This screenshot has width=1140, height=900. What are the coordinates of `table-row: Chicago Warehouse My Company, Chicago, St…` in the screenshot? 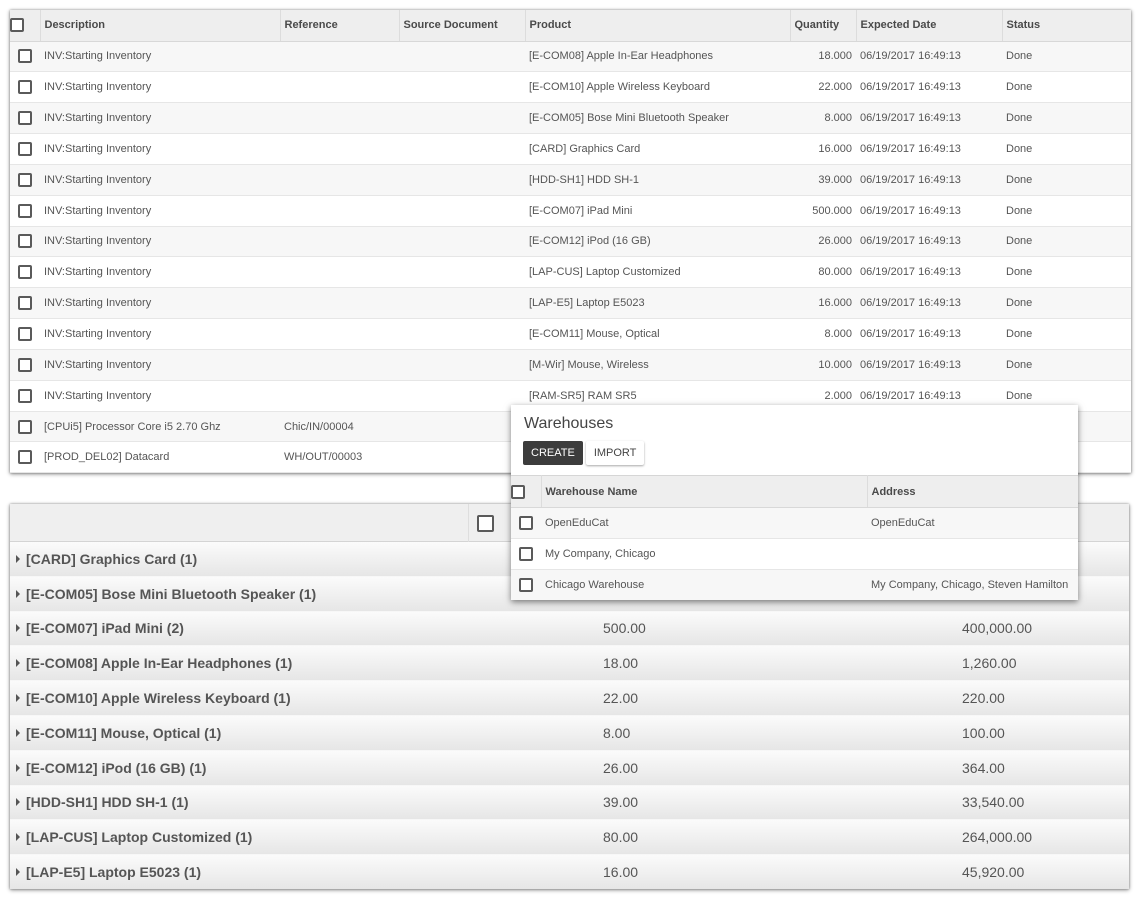 It's located at (794, 584).